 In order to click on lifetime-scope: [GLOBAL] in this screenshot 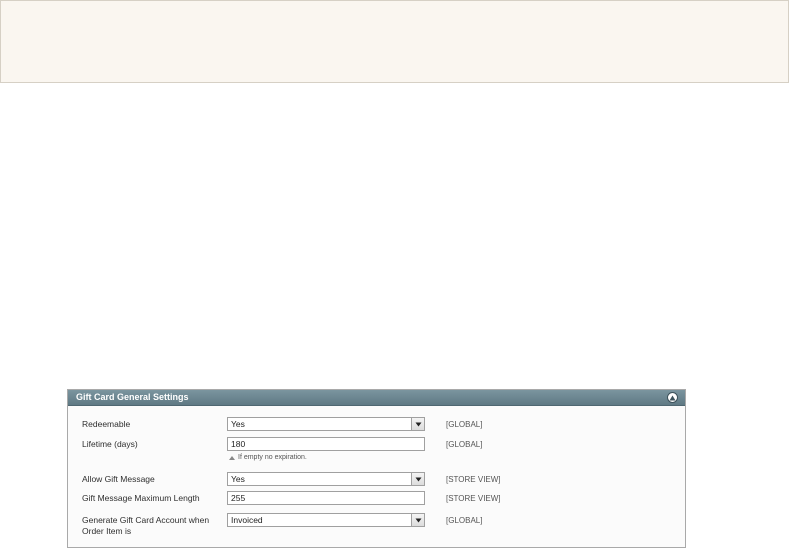, I will do `click(464, 444)`.